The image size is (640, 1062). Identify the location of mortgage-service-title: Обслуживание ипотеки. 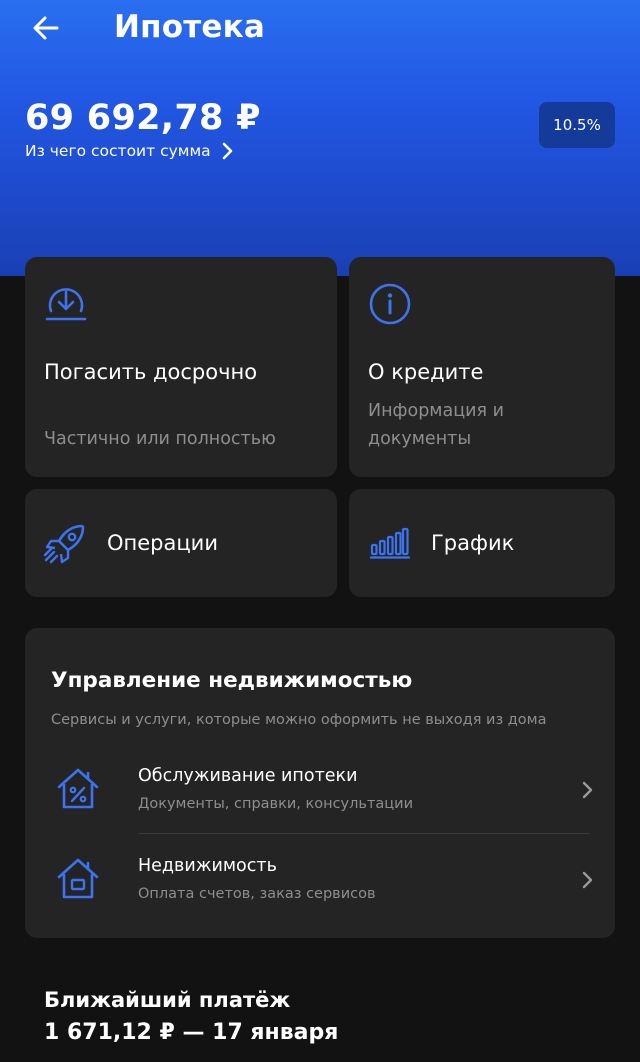
(248, 776).